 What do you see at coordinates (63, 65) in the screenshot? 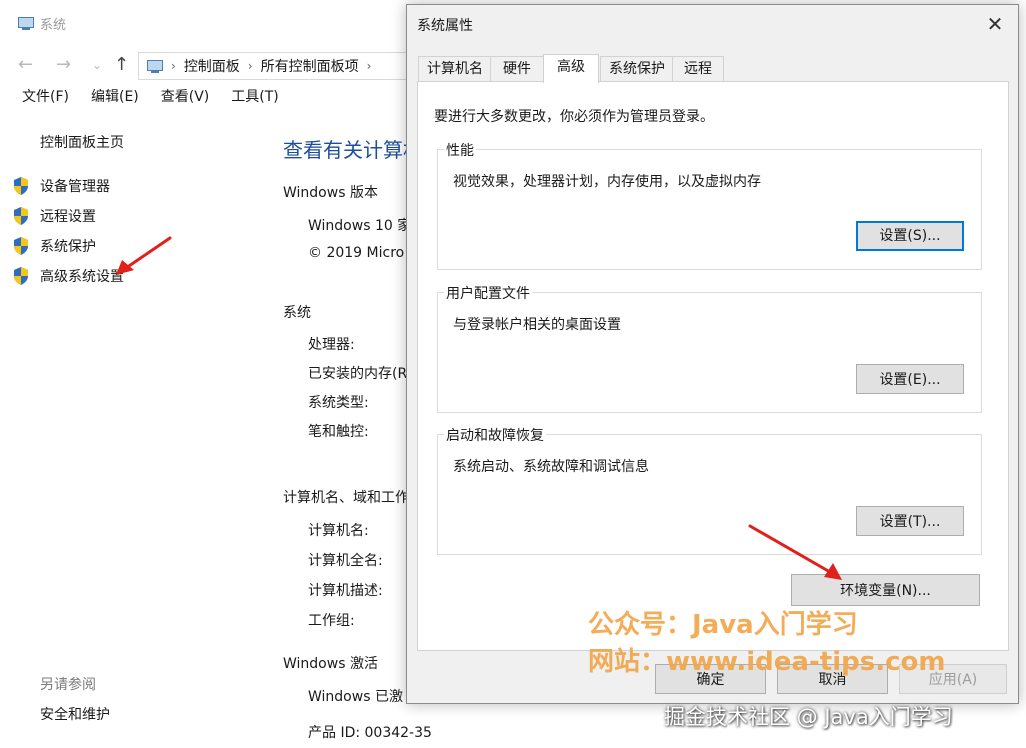
I see `forward-arrow-icon: →` at bounding box center [63, 65].